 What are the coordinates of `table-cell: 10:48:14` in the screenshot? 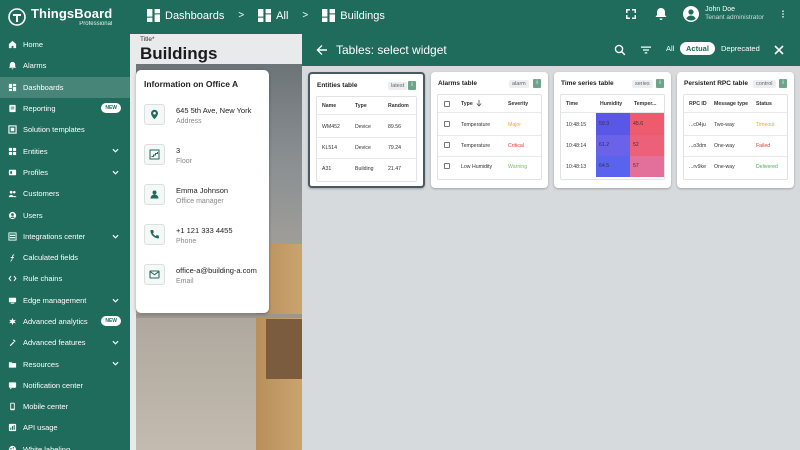 It's located at (576, 146).